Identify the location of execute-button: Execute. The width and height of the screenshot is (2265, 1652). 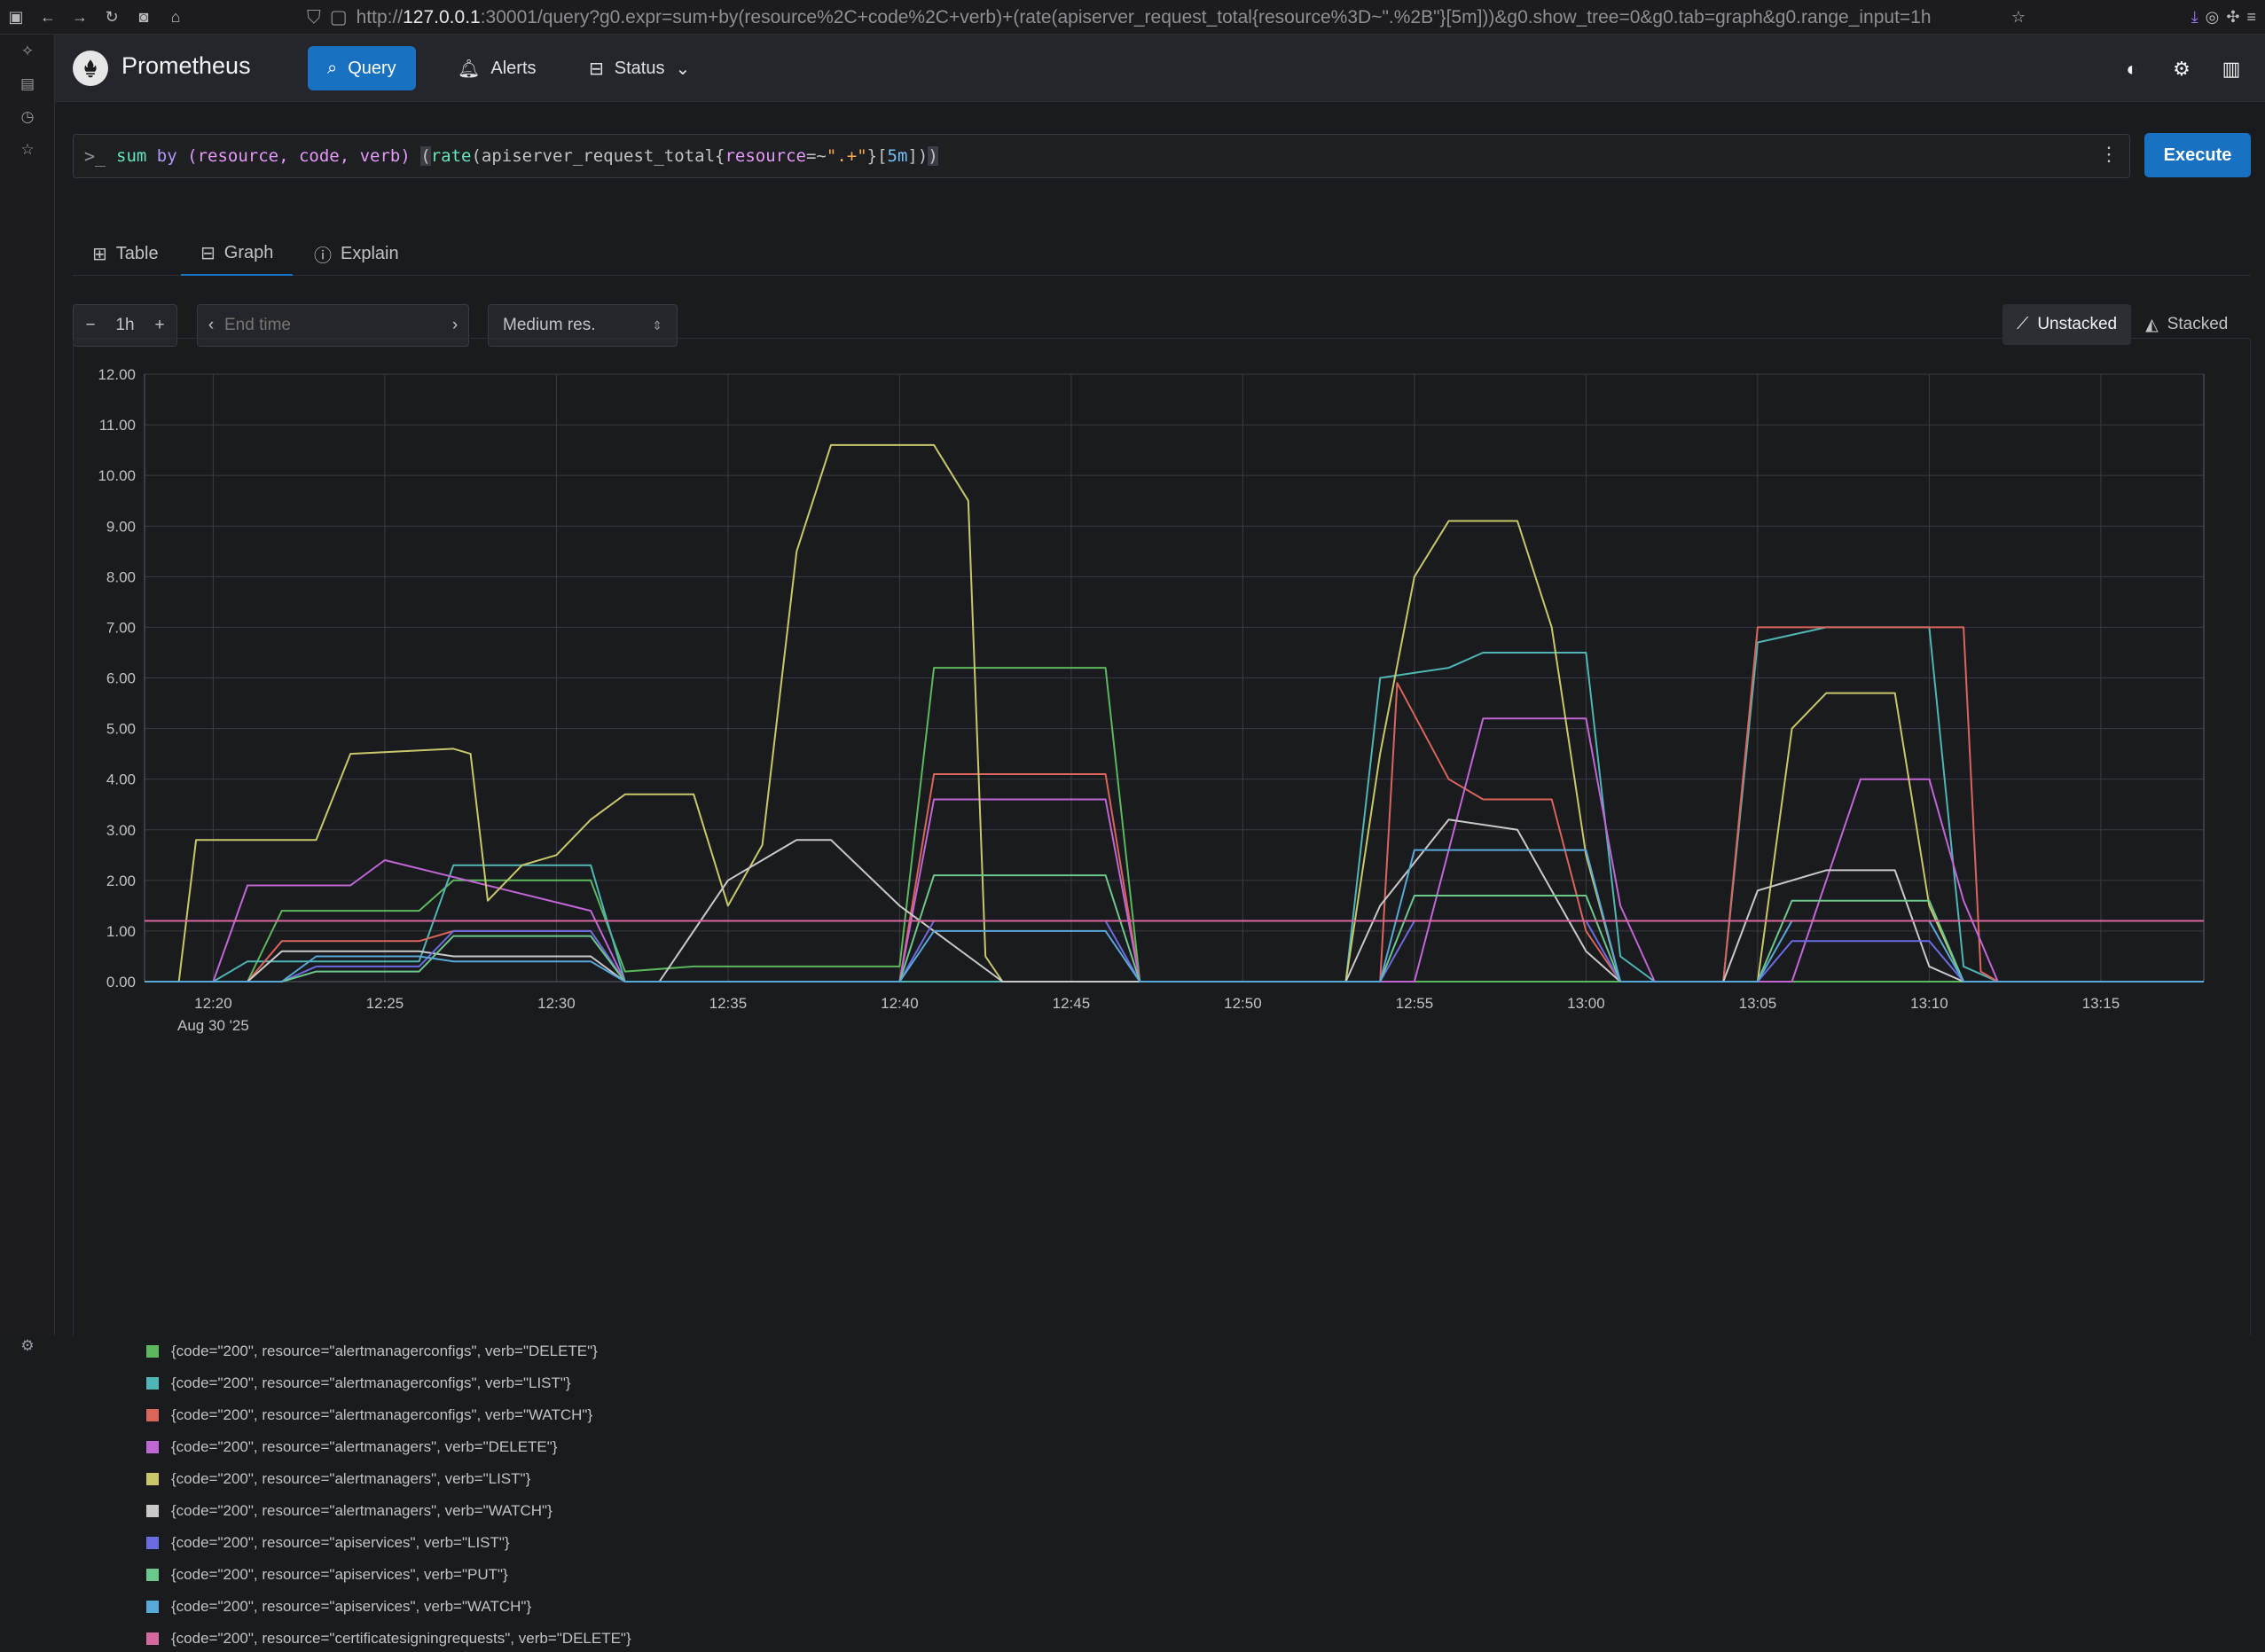
(2197, 155).